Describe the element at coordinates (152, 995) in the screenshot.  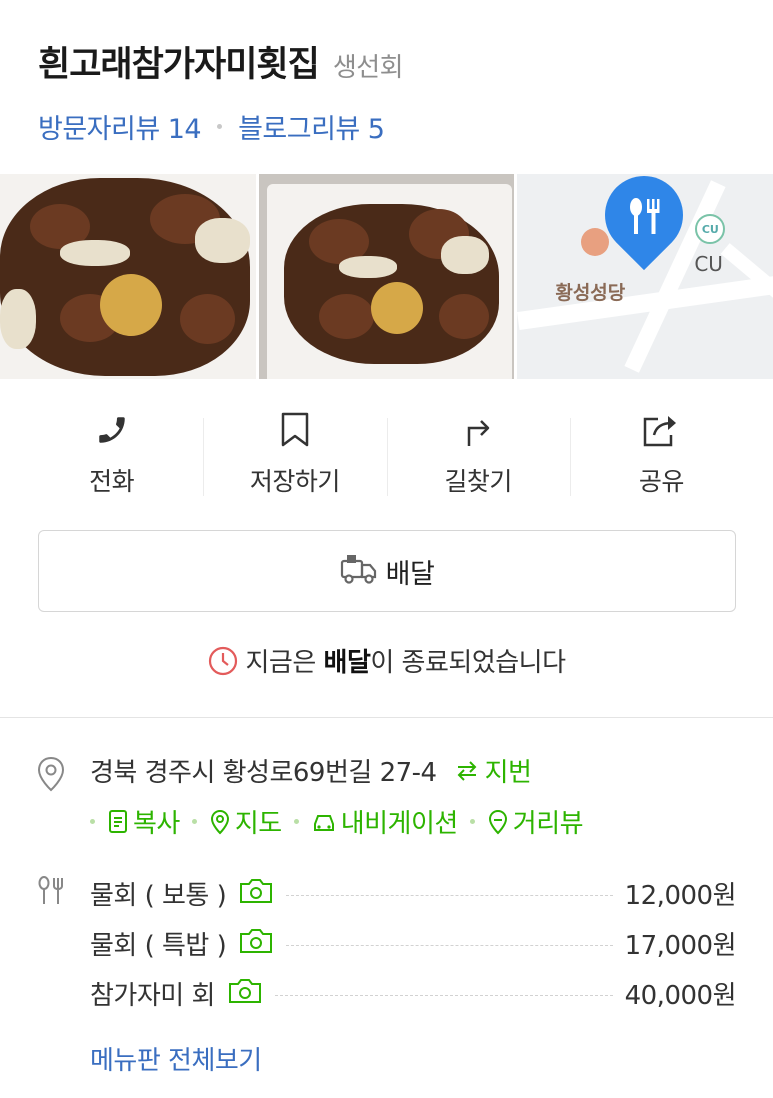
I see `menu-item-name: 참가자미 회` at that location.